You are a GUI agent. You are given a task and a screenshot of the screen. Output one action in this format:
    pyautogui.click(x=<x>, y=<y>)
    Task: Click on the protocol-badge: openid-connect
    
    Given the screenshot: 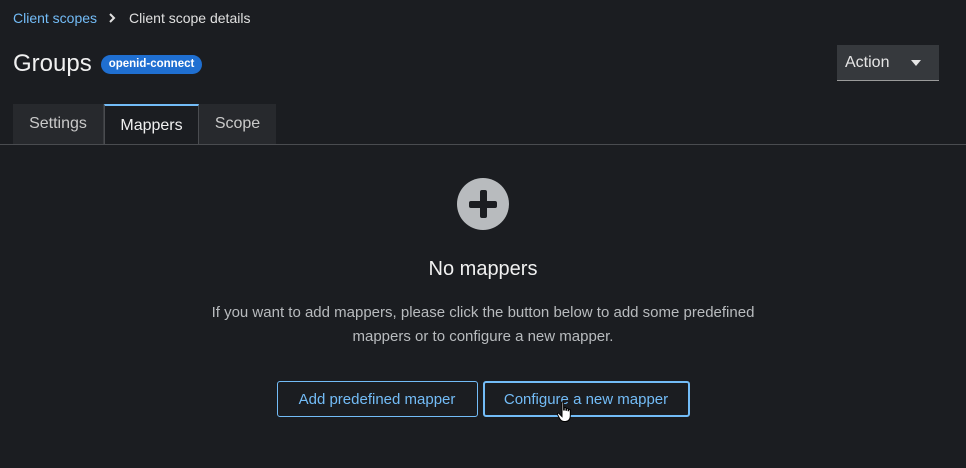 What is the action you would take?
    pyautogui.click(x=151, y=64)
    